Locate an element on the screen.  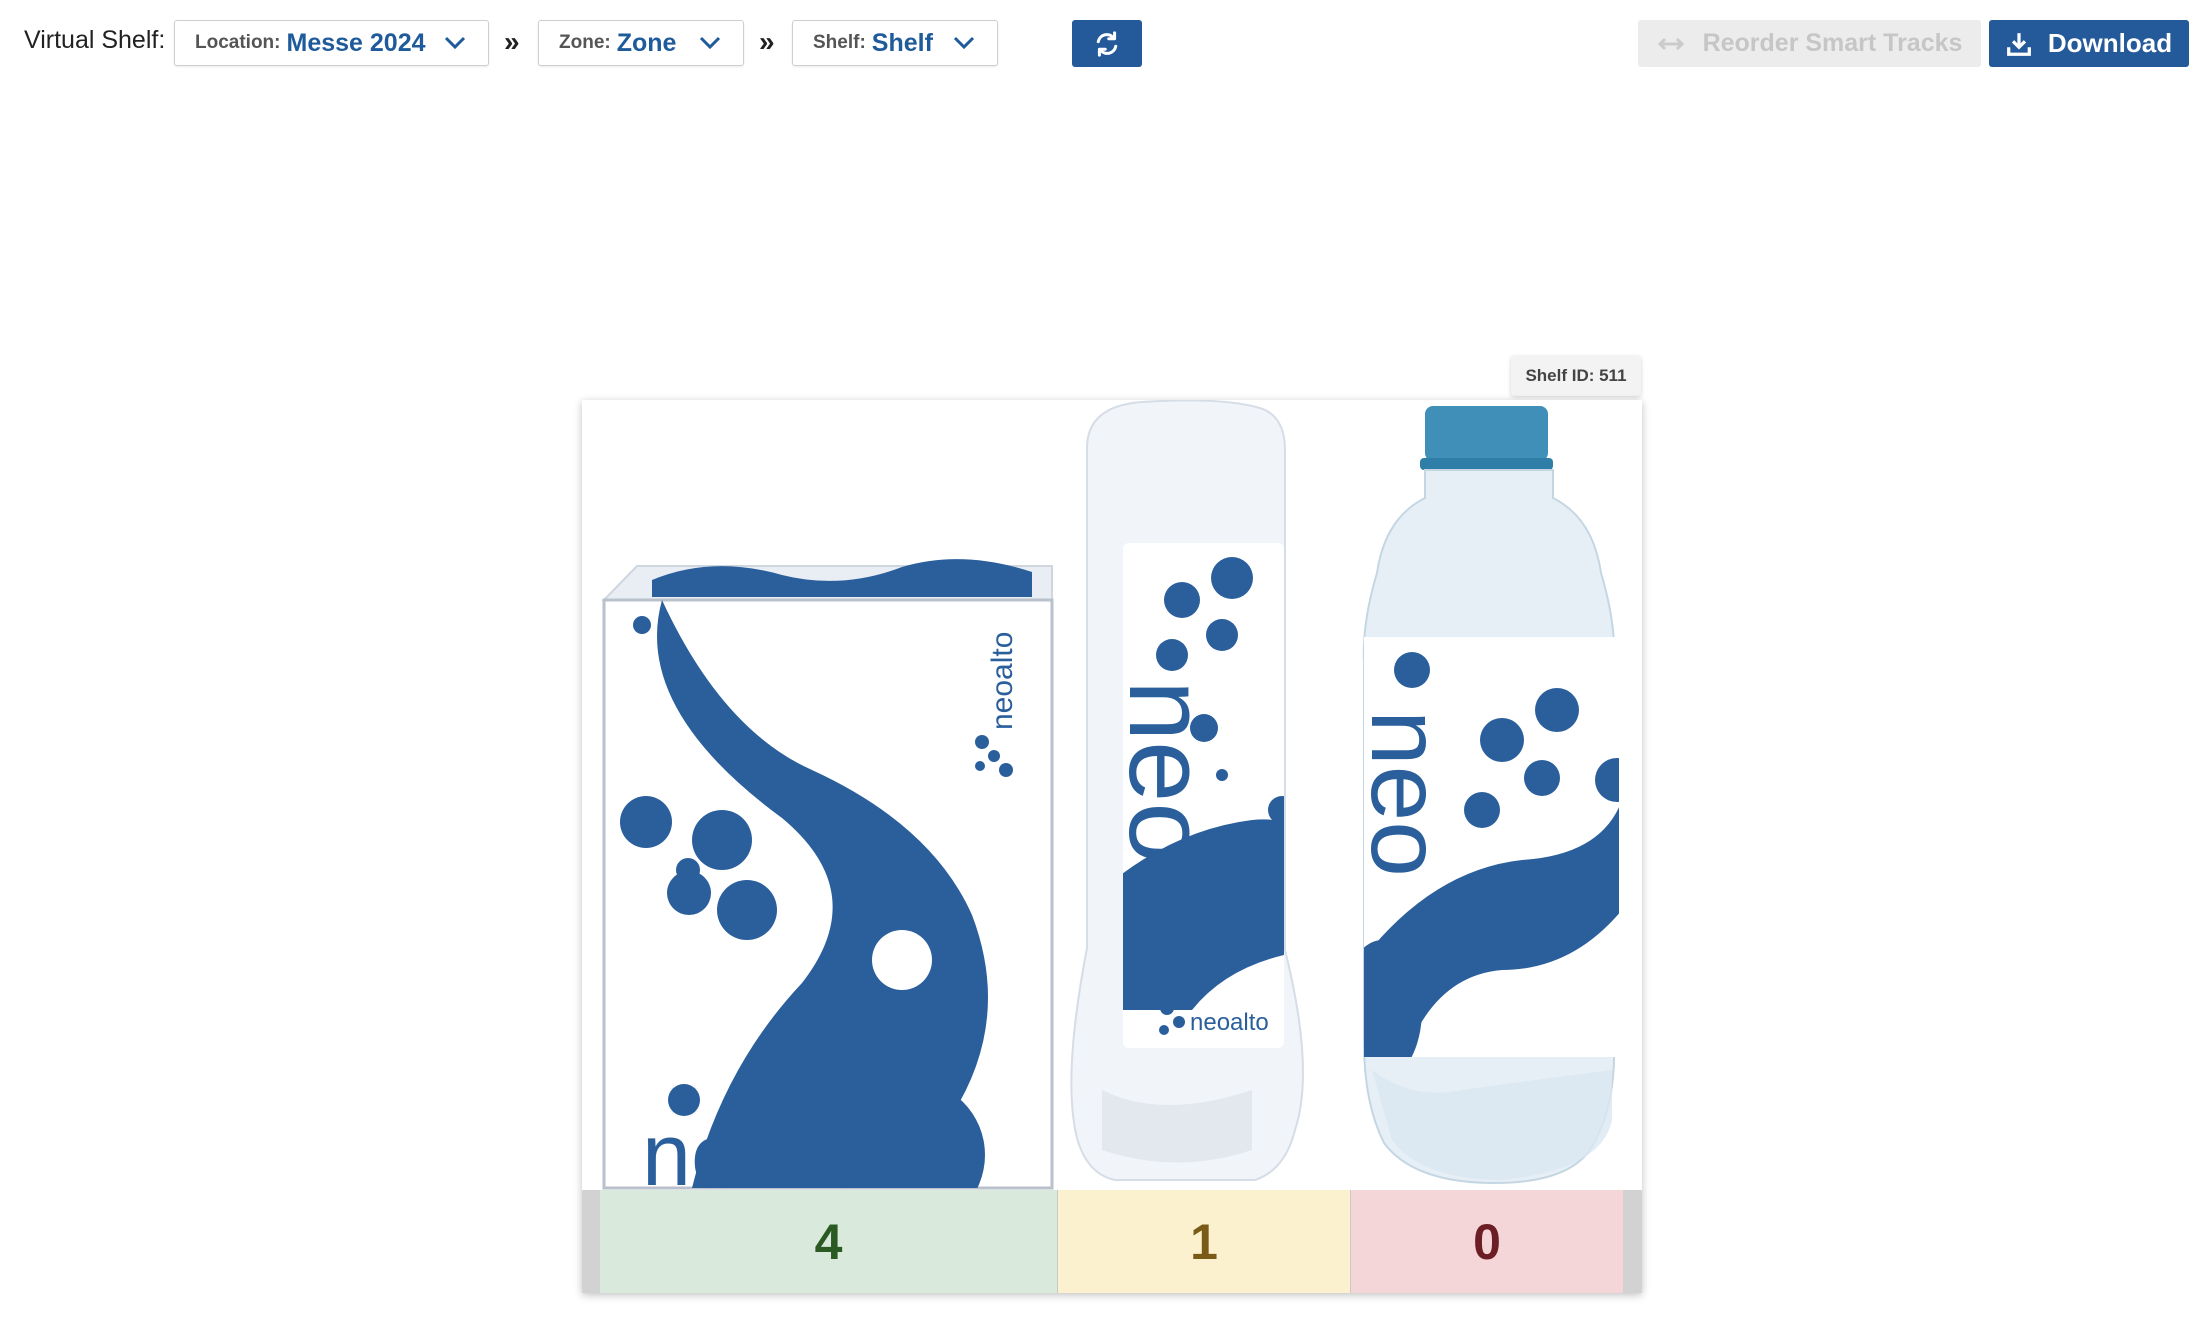
shampoo-product-image: neo neoalto is located at coordinates (1187, 790).